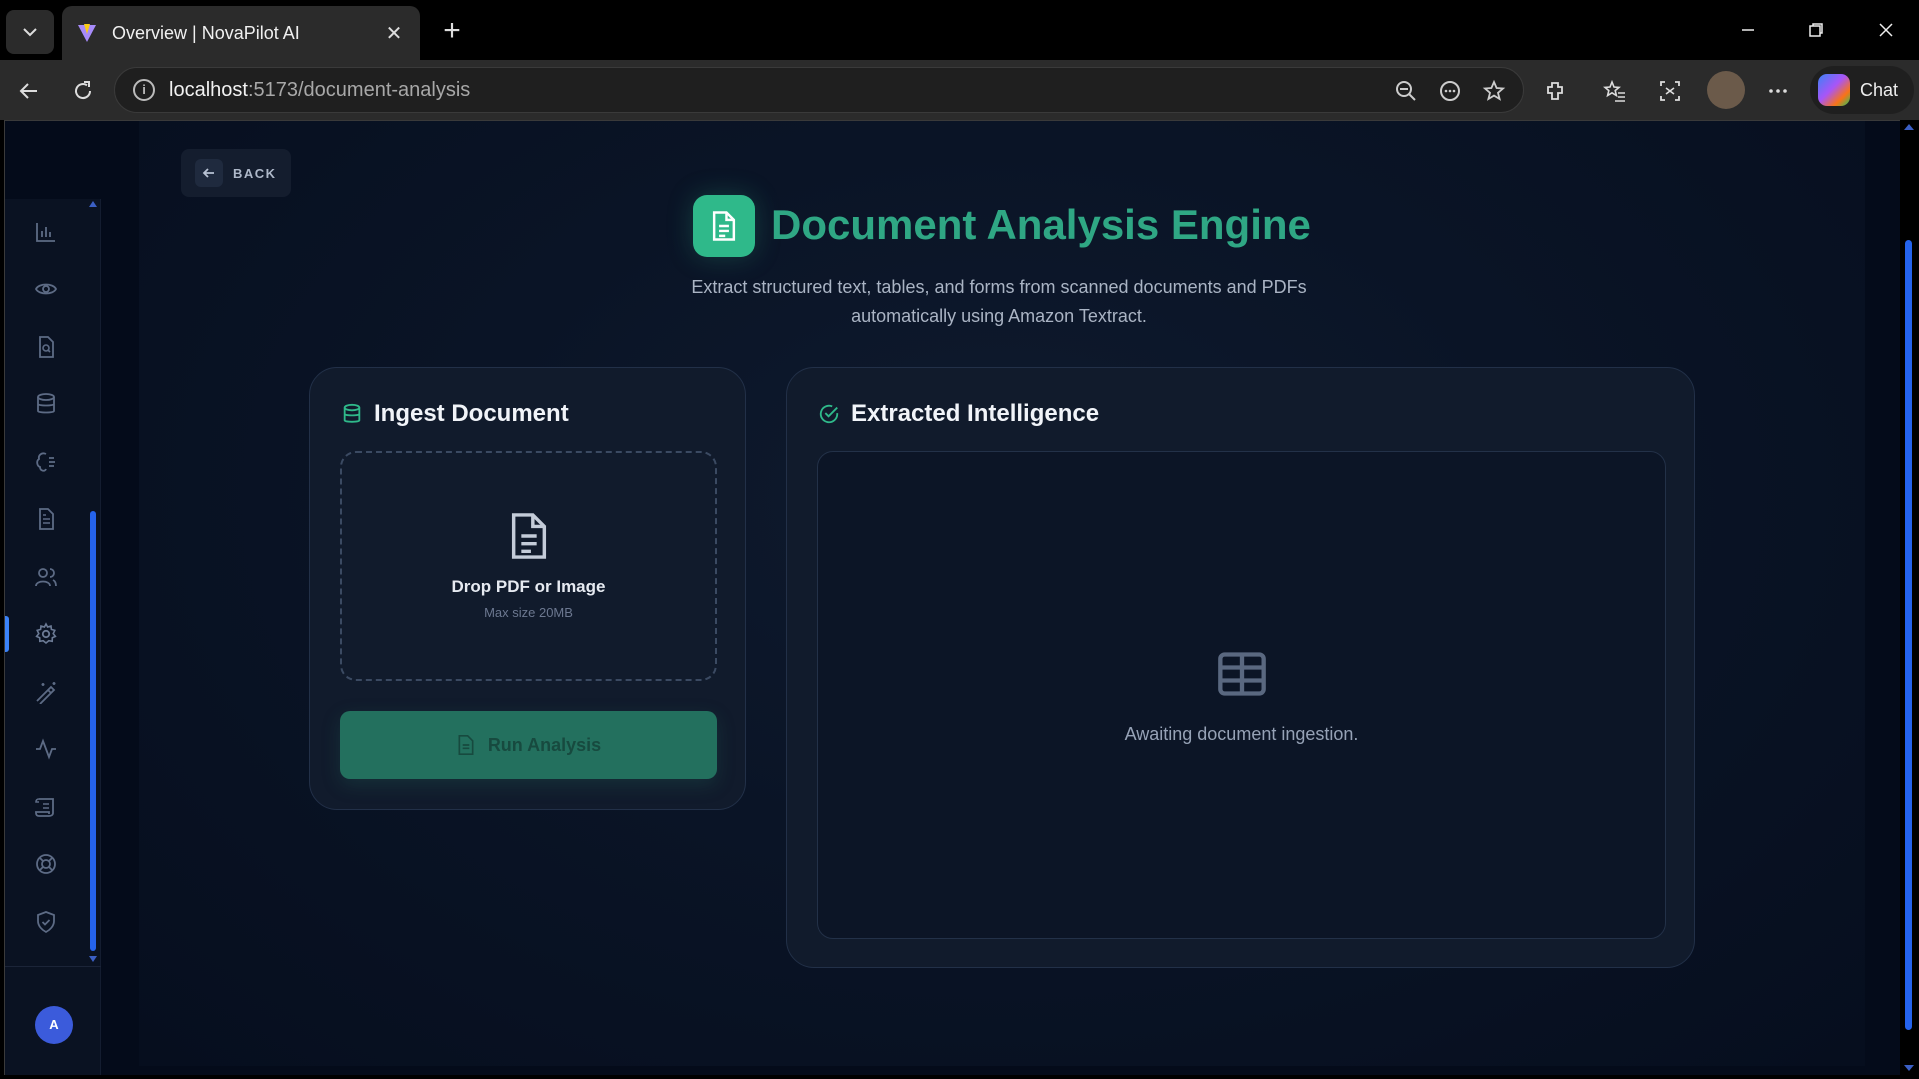  I want to click on screenshot-icon, so click(1670, 91).